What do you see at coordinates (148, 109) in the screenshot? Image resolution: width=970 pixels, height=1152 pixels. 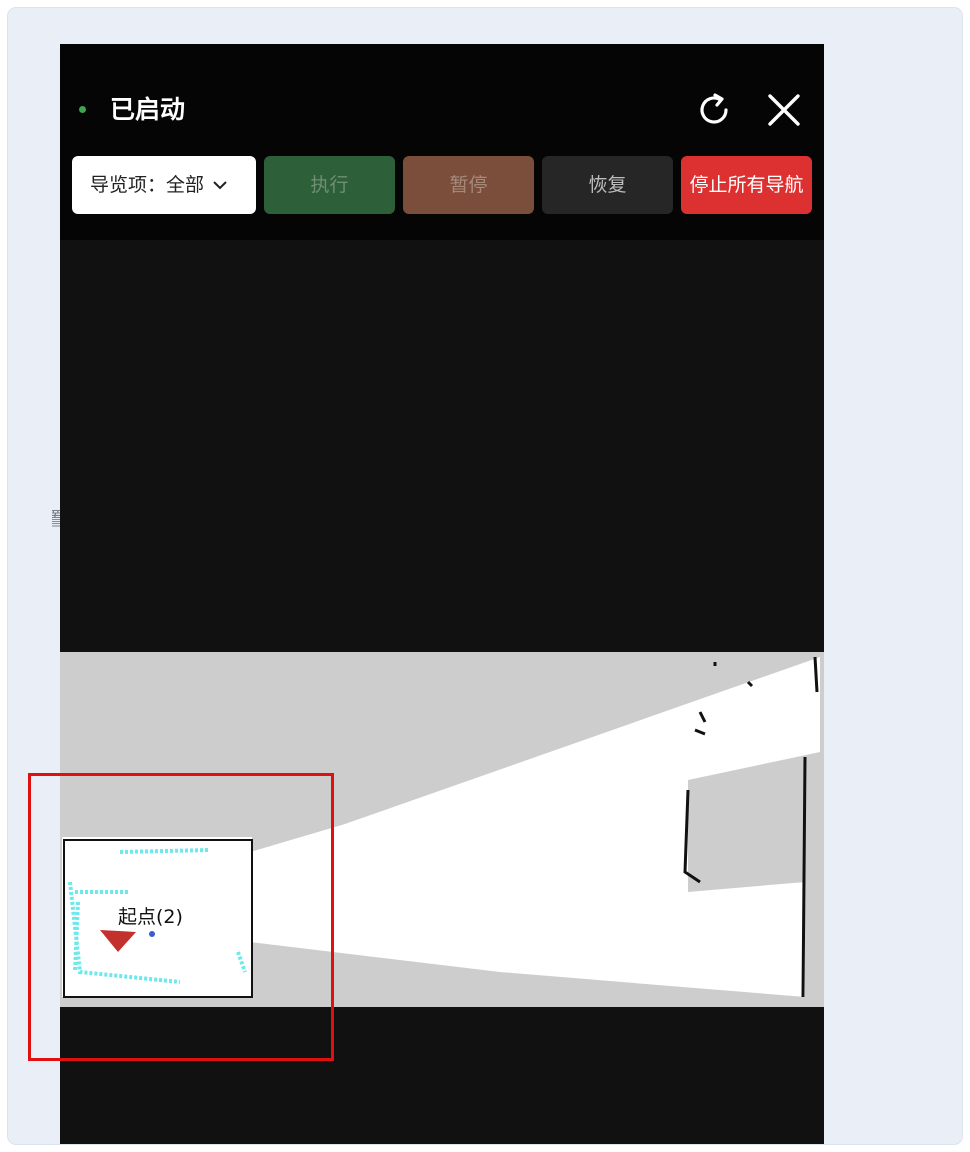 I see `status-title: 已启动` at bounding box center [148, 109].